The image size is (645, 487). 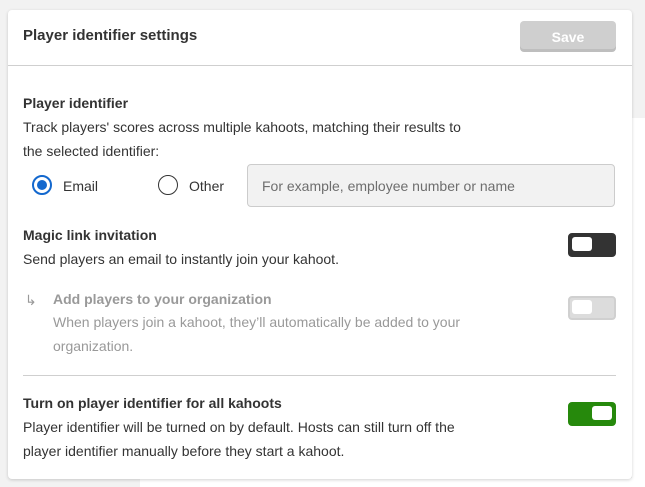 I want to click on add-to-org-toggle, so click(x=592, y=308).